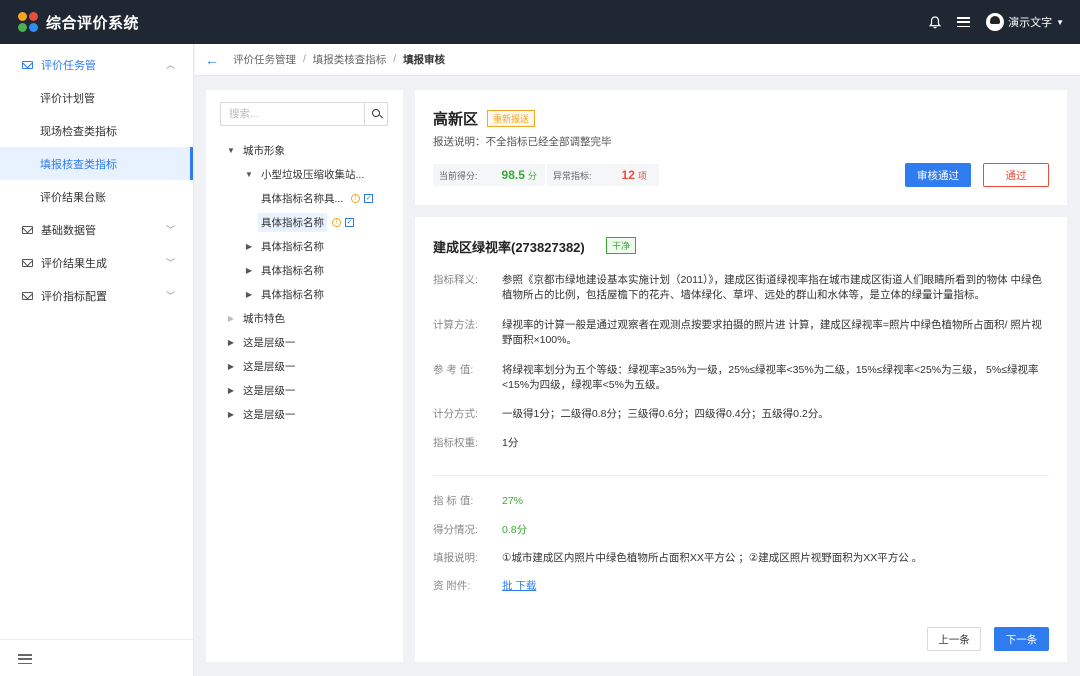 This screenshot has height=676, width=1080. I want to click on pass-button: 通过, so click(1016, 175).